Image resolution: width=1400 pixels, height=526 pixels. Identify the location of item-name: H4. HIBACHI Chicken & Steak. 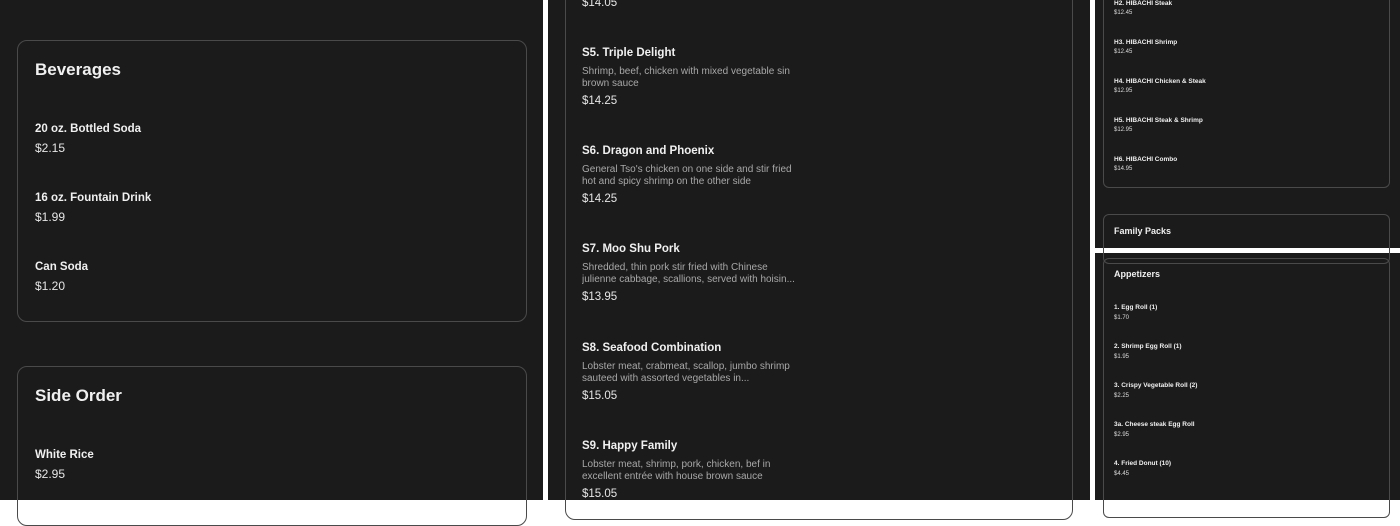
(1160, 81).